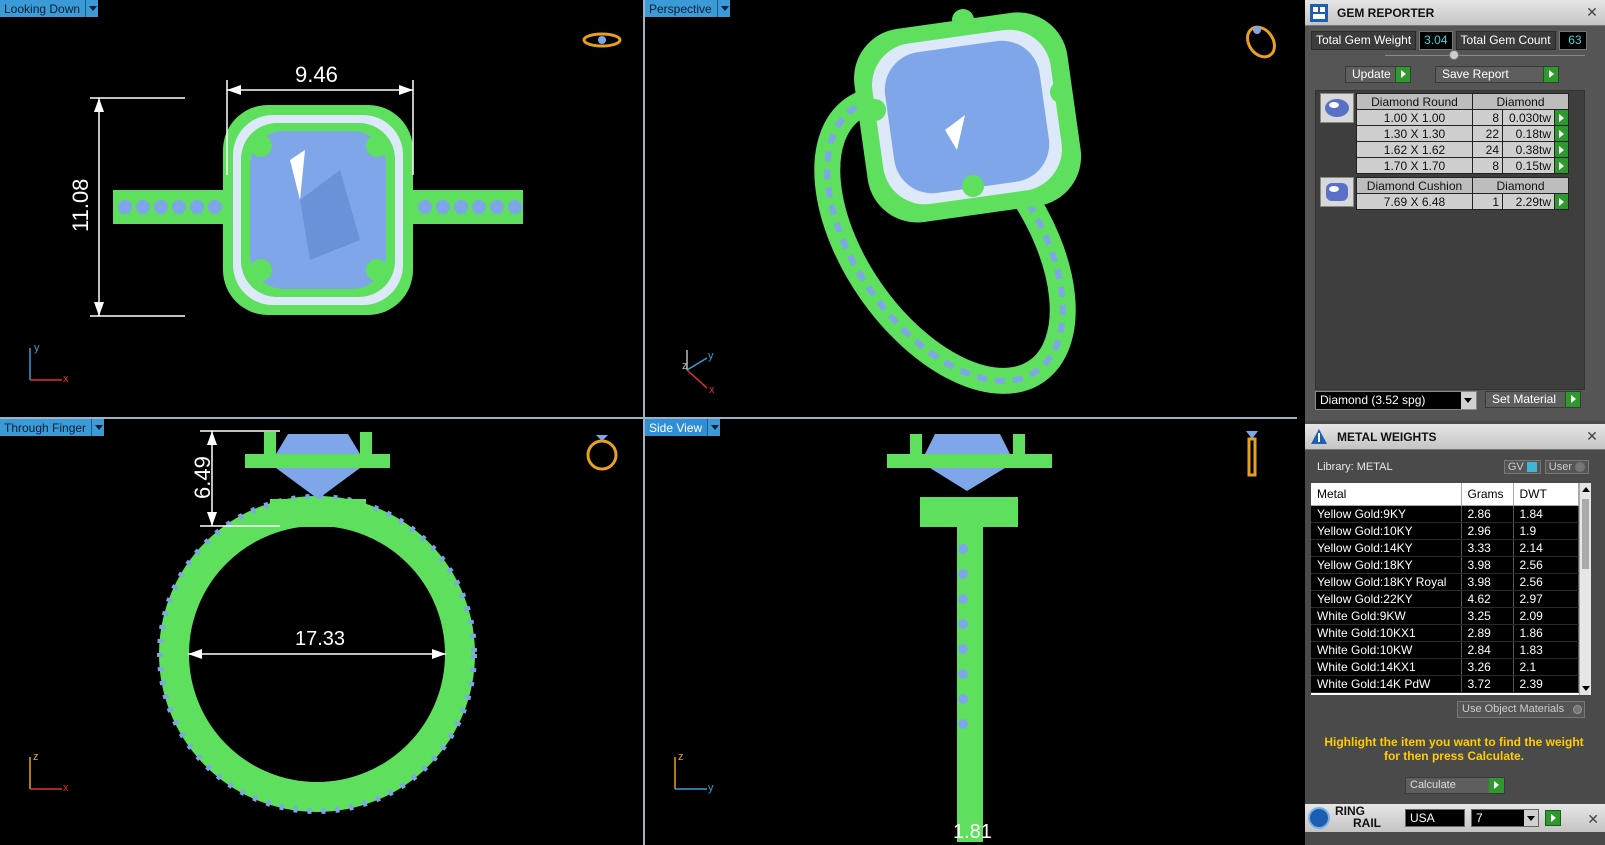 The height and width of the screenshot is (845, 1605). Describe the element at coordinates (1586, 489) in the screenshot. I see `scroll-up-icon` at that location.